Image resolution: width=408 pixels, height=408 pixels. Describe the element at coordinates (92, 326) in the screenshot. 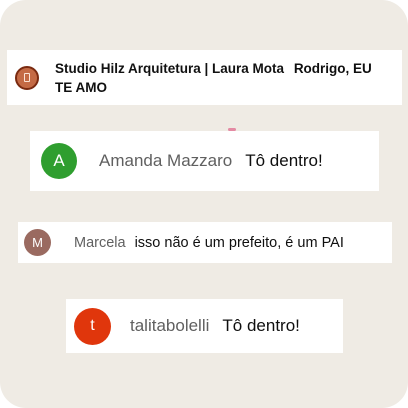

I see `avatar: t` at that location.